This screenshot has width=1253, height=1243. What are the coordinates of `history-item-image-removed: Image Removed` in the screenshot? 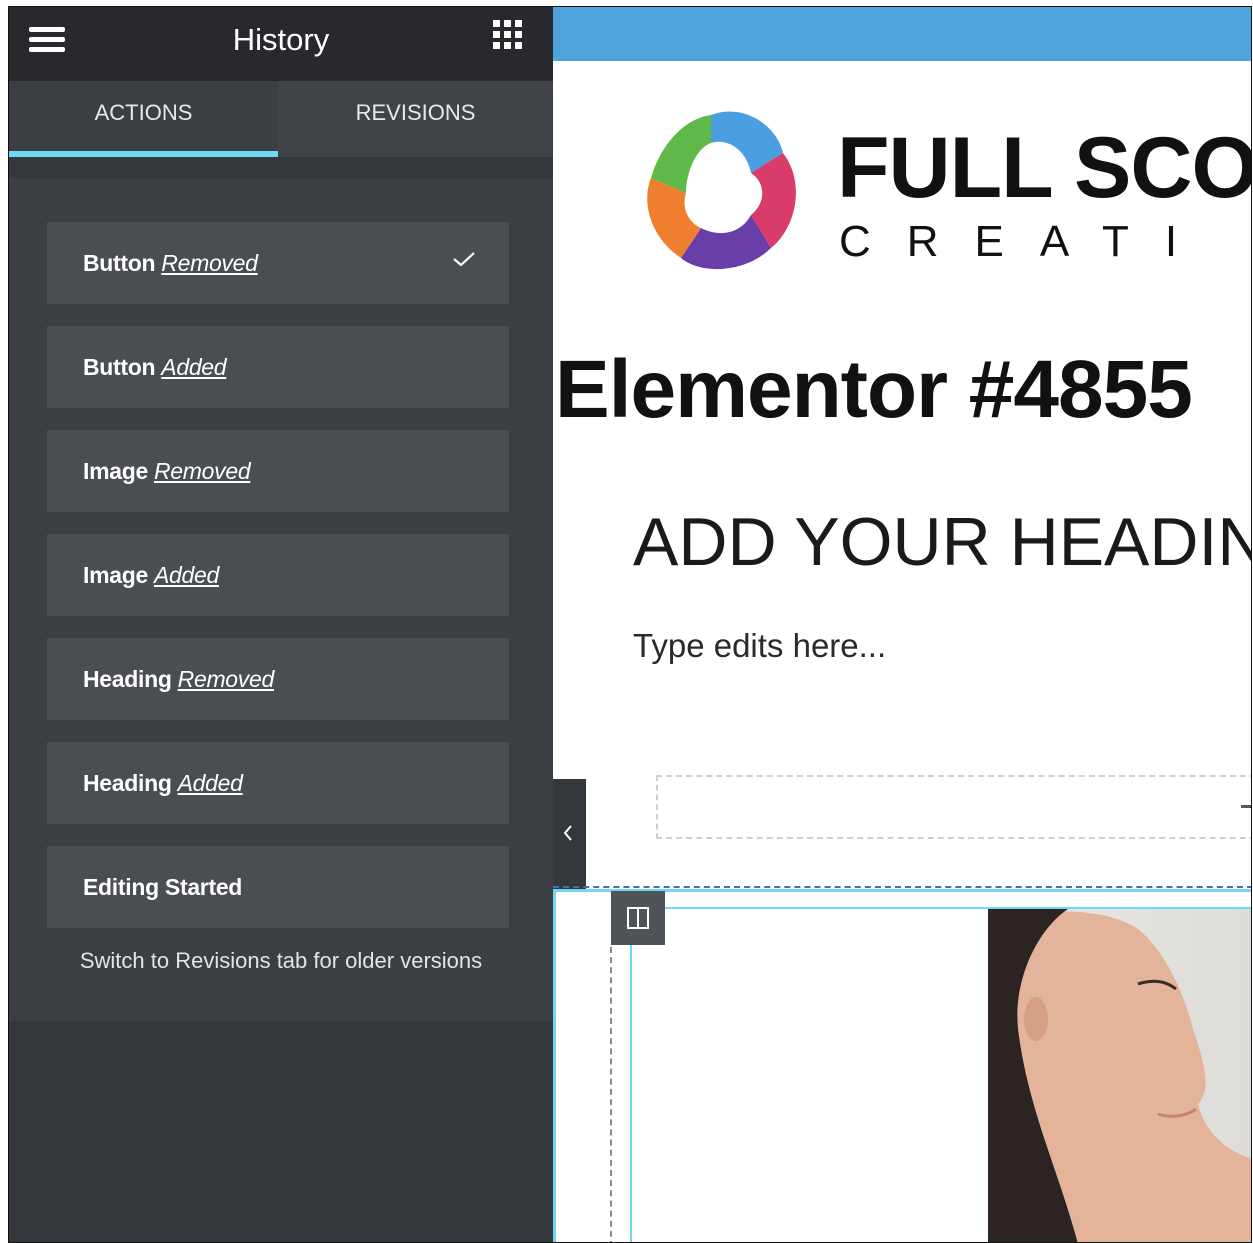 It's located at (278, 471).